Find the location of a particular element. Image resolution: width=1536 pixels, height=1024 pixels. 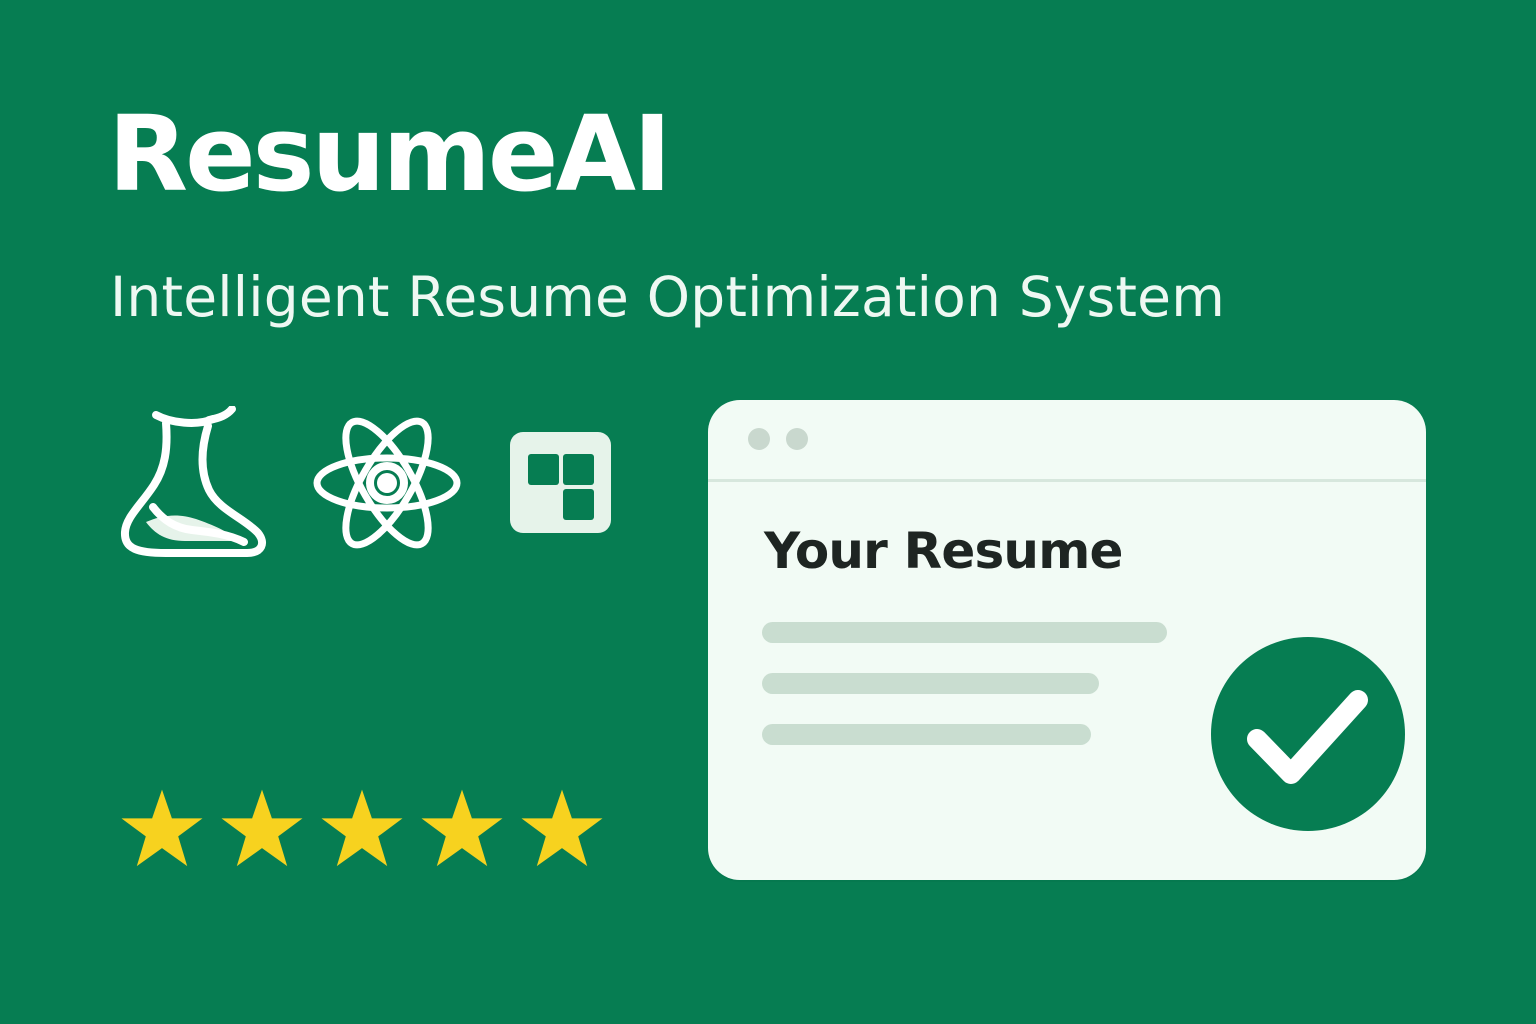

grid-blocks-icon is located at coordinates (560, 482).